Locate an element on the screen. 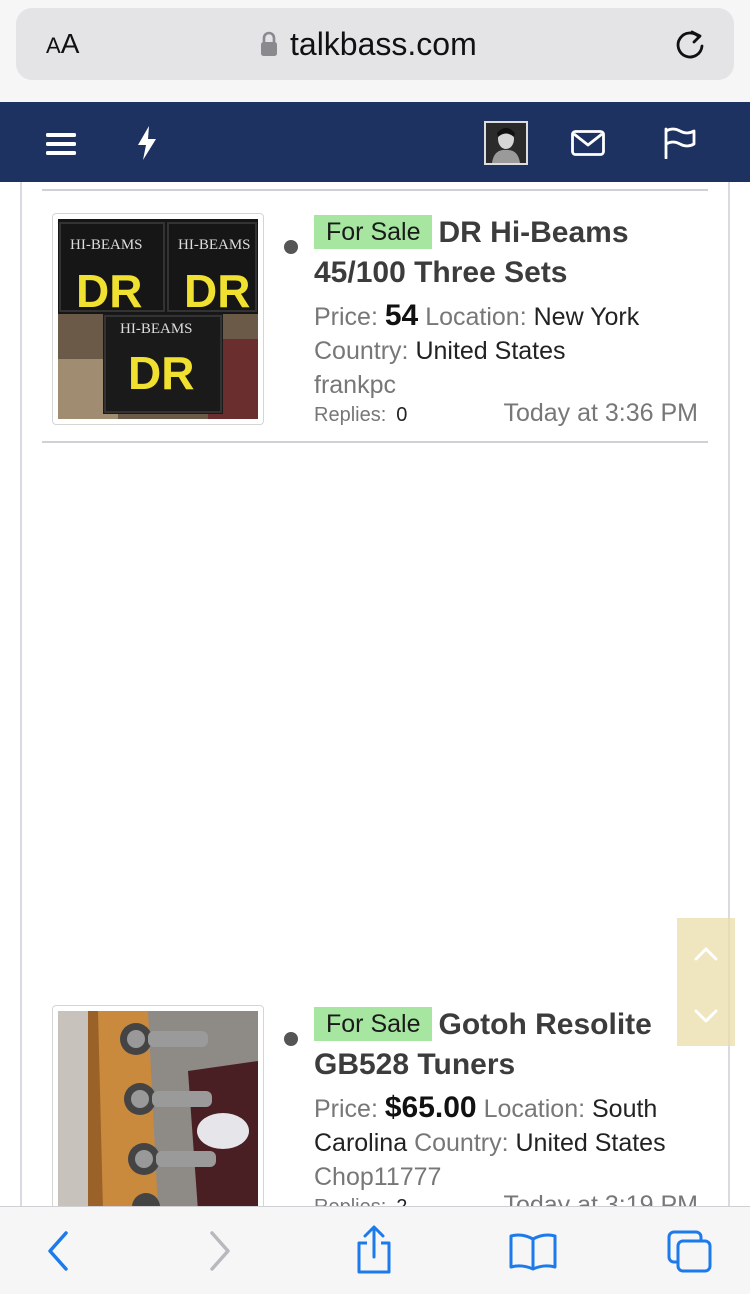  address-bar: AA talkbass.com is located at coordinates (375, 44).